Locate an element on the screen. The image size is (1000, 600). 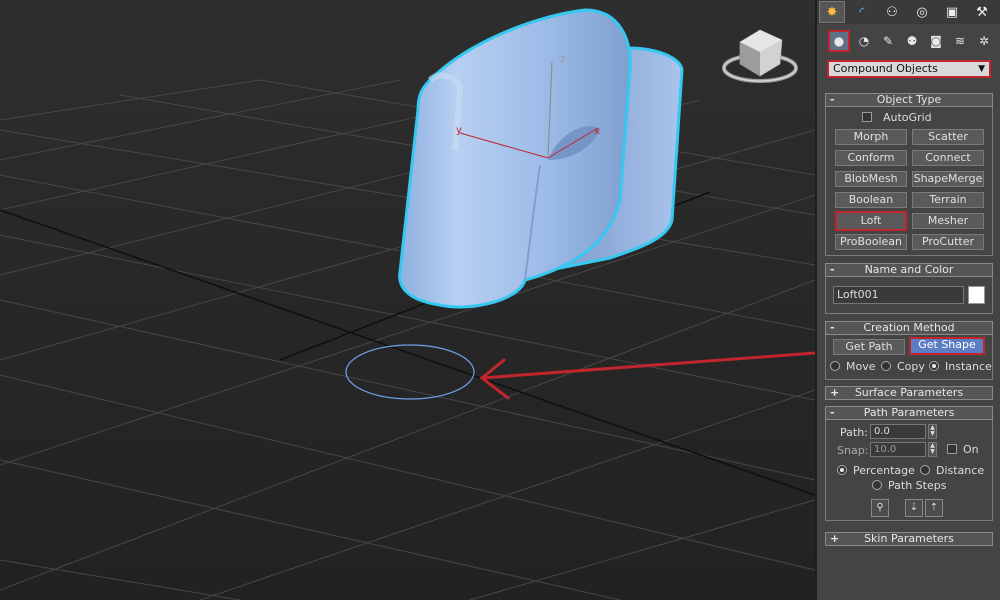
move-radio is located at coordinates (835, 366).